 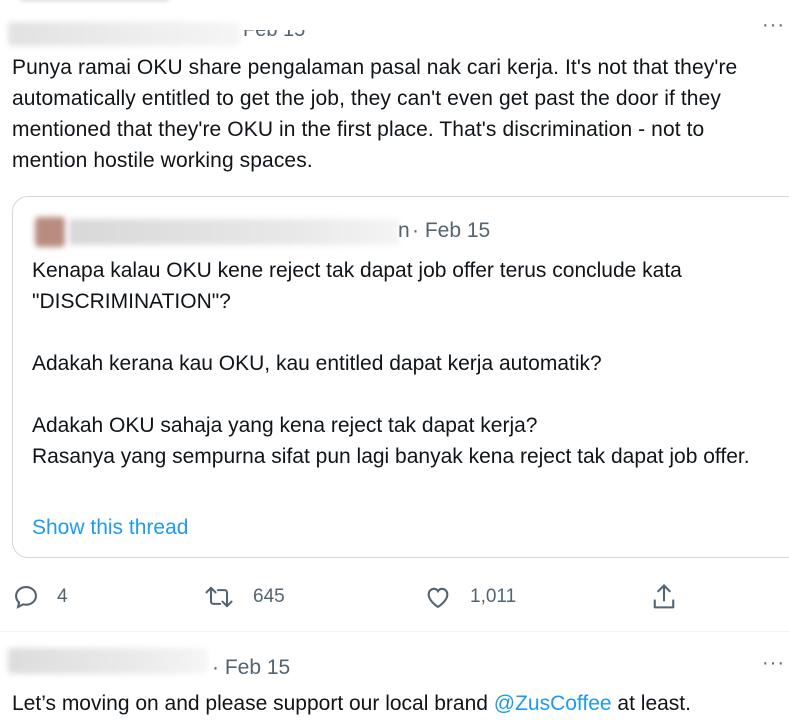 I want to click on quoted-tweet-timestamp: · Feb 15, so click(x=451, y=230).